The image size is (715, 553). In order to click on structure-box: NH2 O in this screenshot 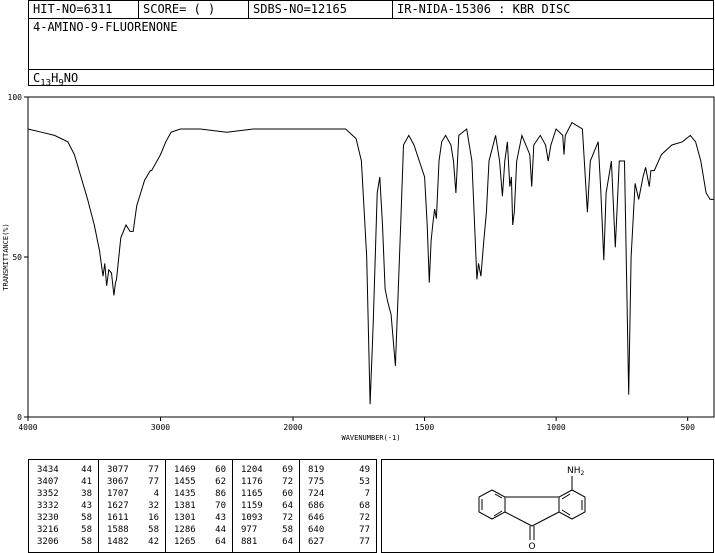, I will do `click(547, 506)`.